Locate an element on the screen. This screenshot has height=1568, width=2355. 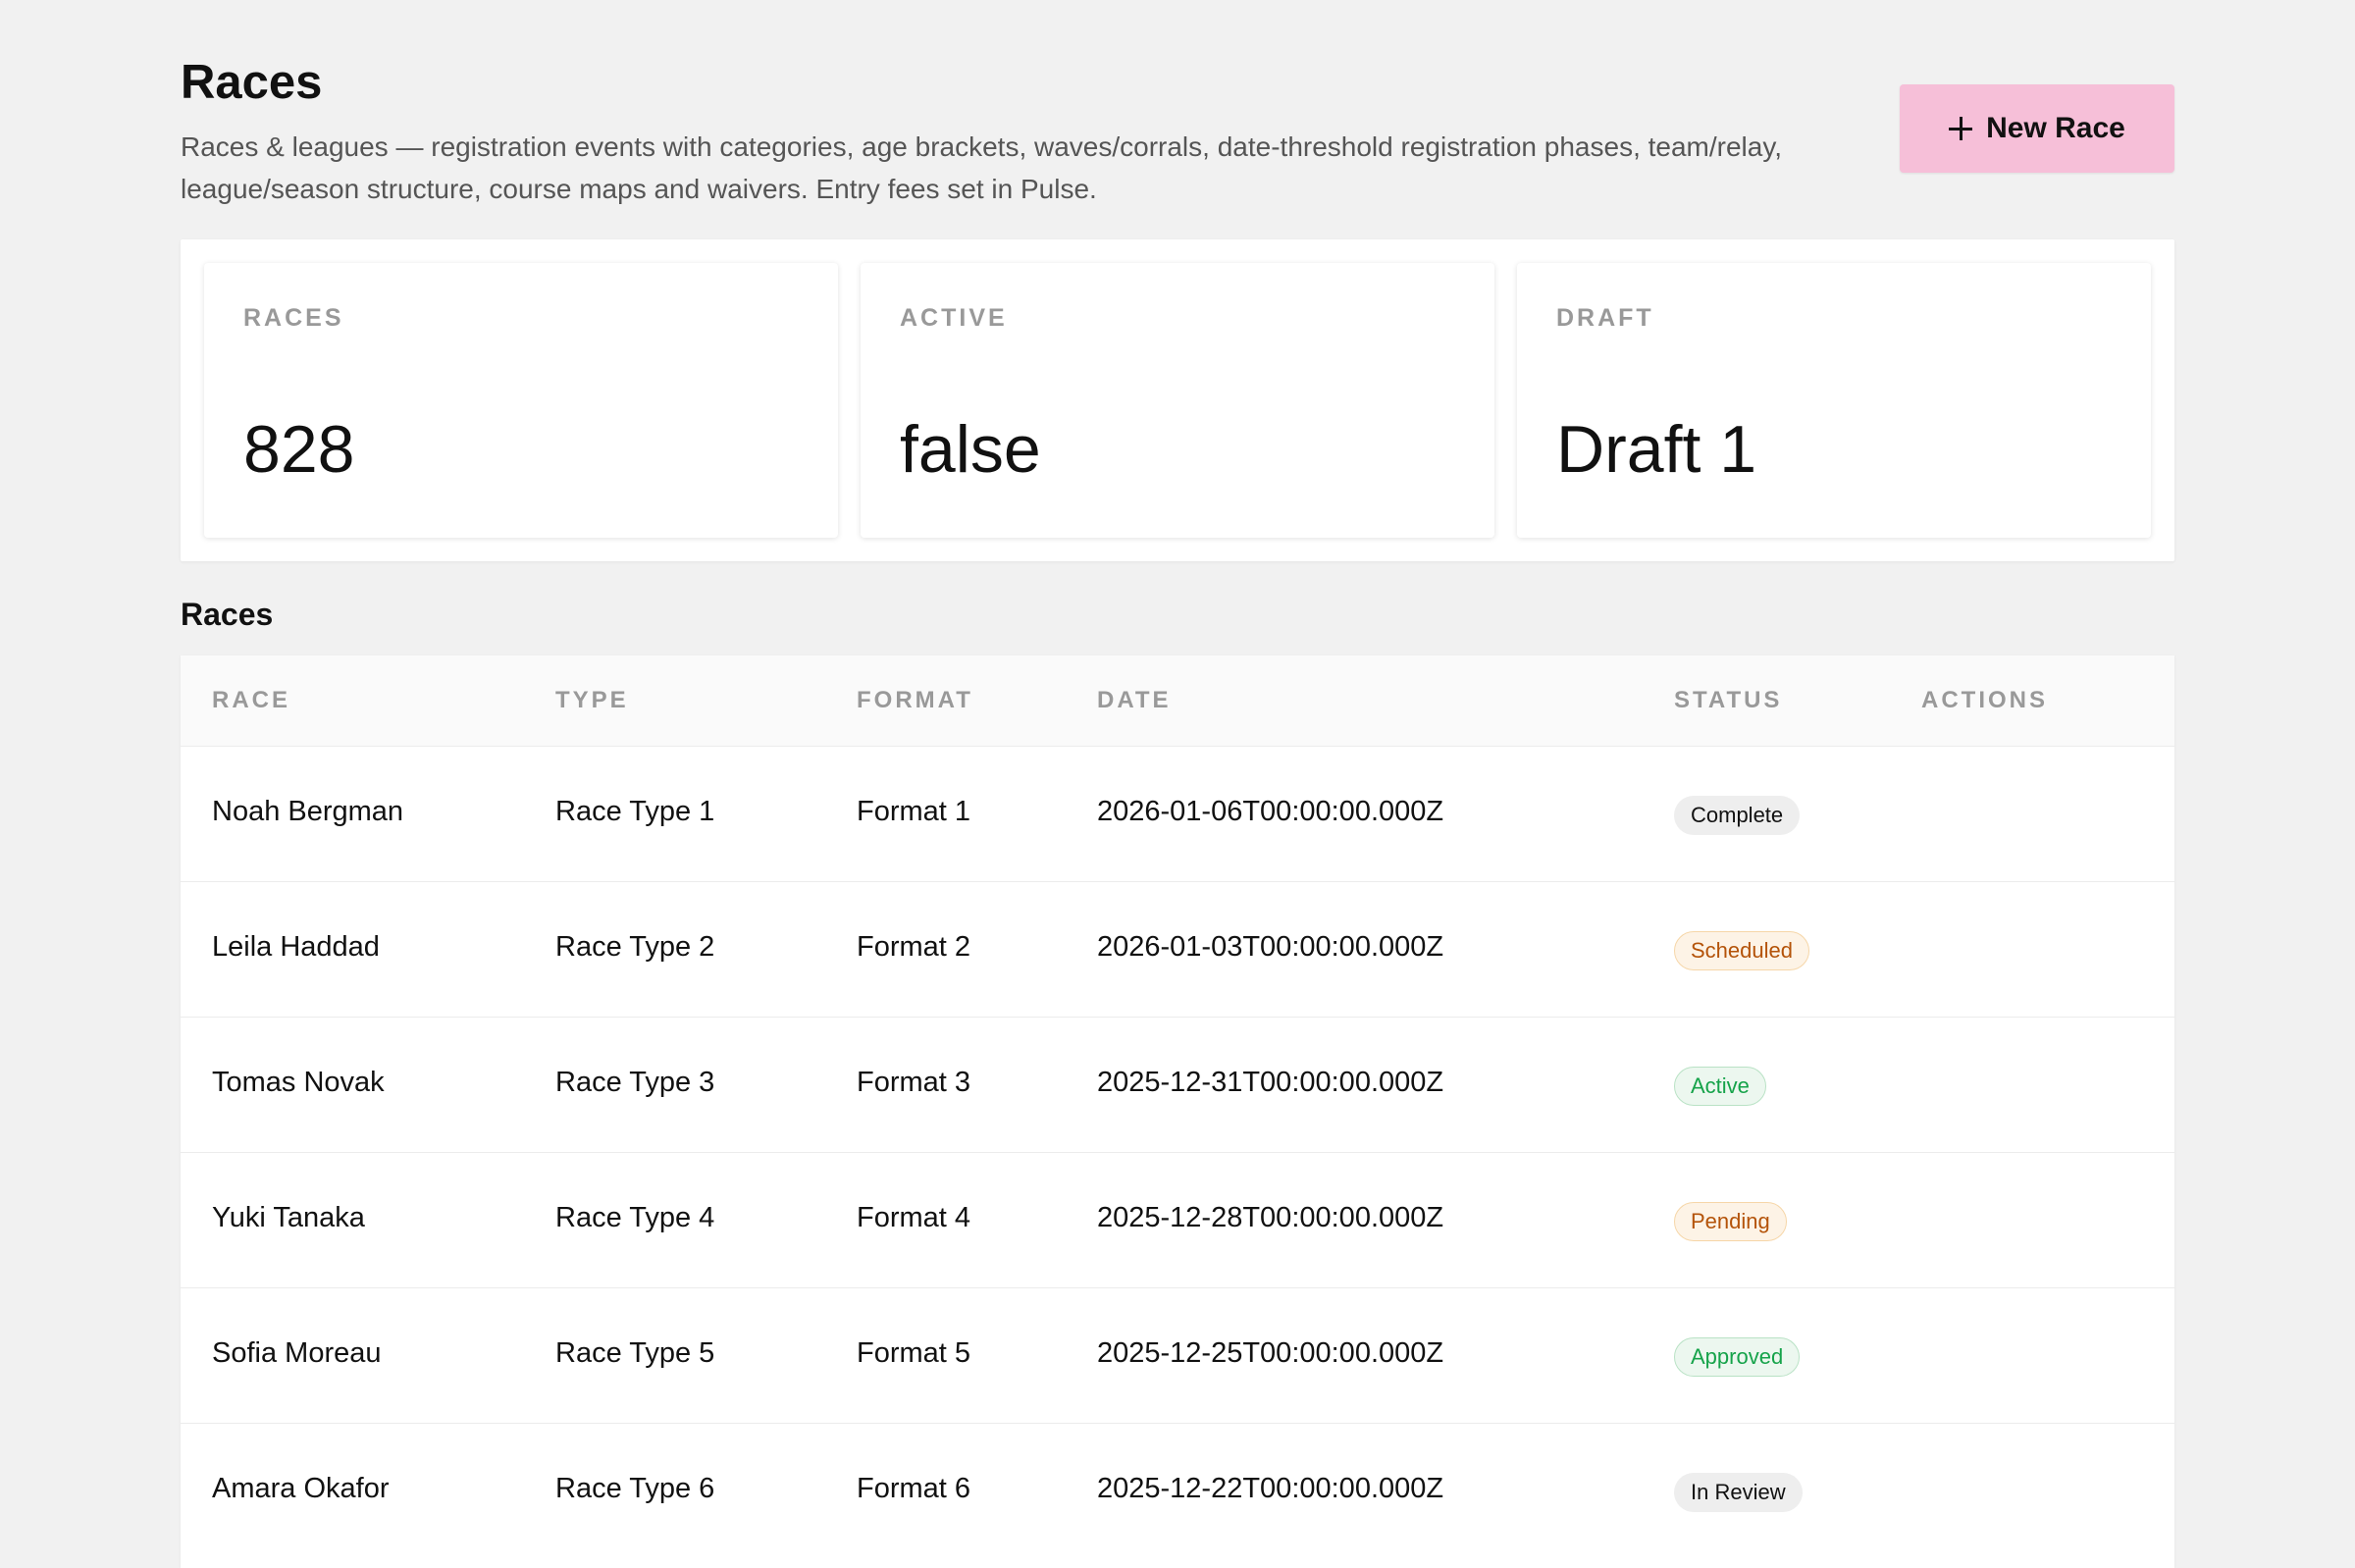
status-badge: Approved is located at coordinates (1737, 1357).